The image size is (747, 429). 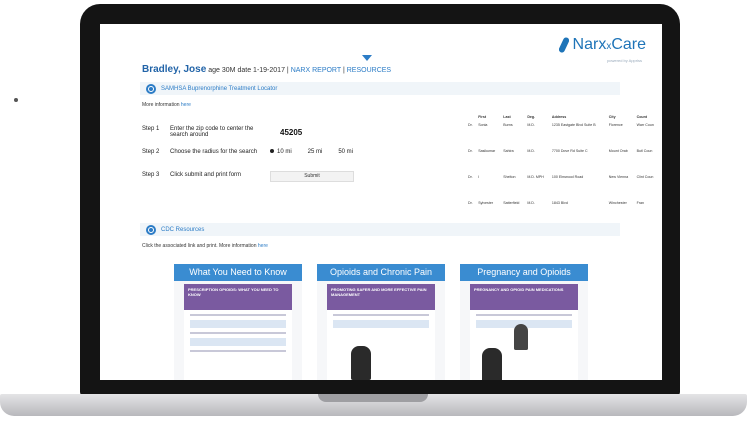 I want to click on more-info-text: More information, so click(x=161, y=105).